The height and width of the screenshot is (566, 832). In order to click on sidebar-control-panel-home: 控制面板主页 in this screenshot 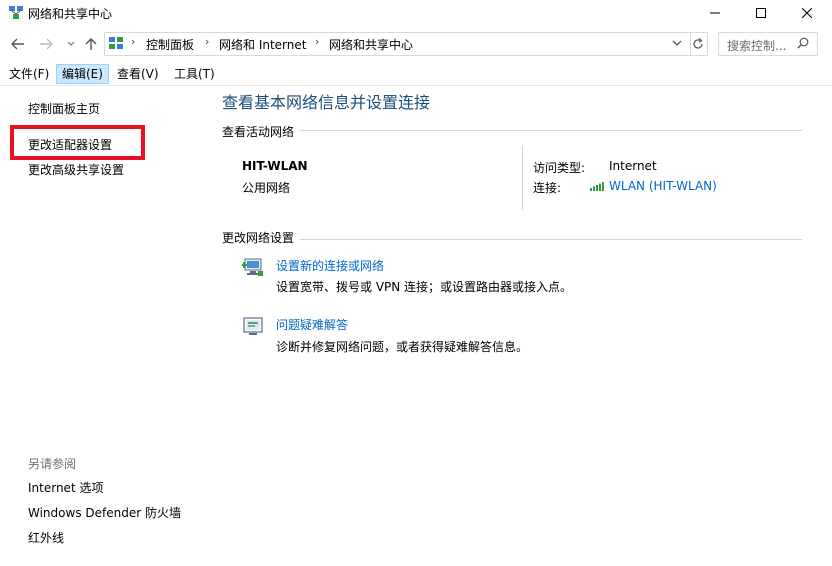, I will do `click(64, 108)`.